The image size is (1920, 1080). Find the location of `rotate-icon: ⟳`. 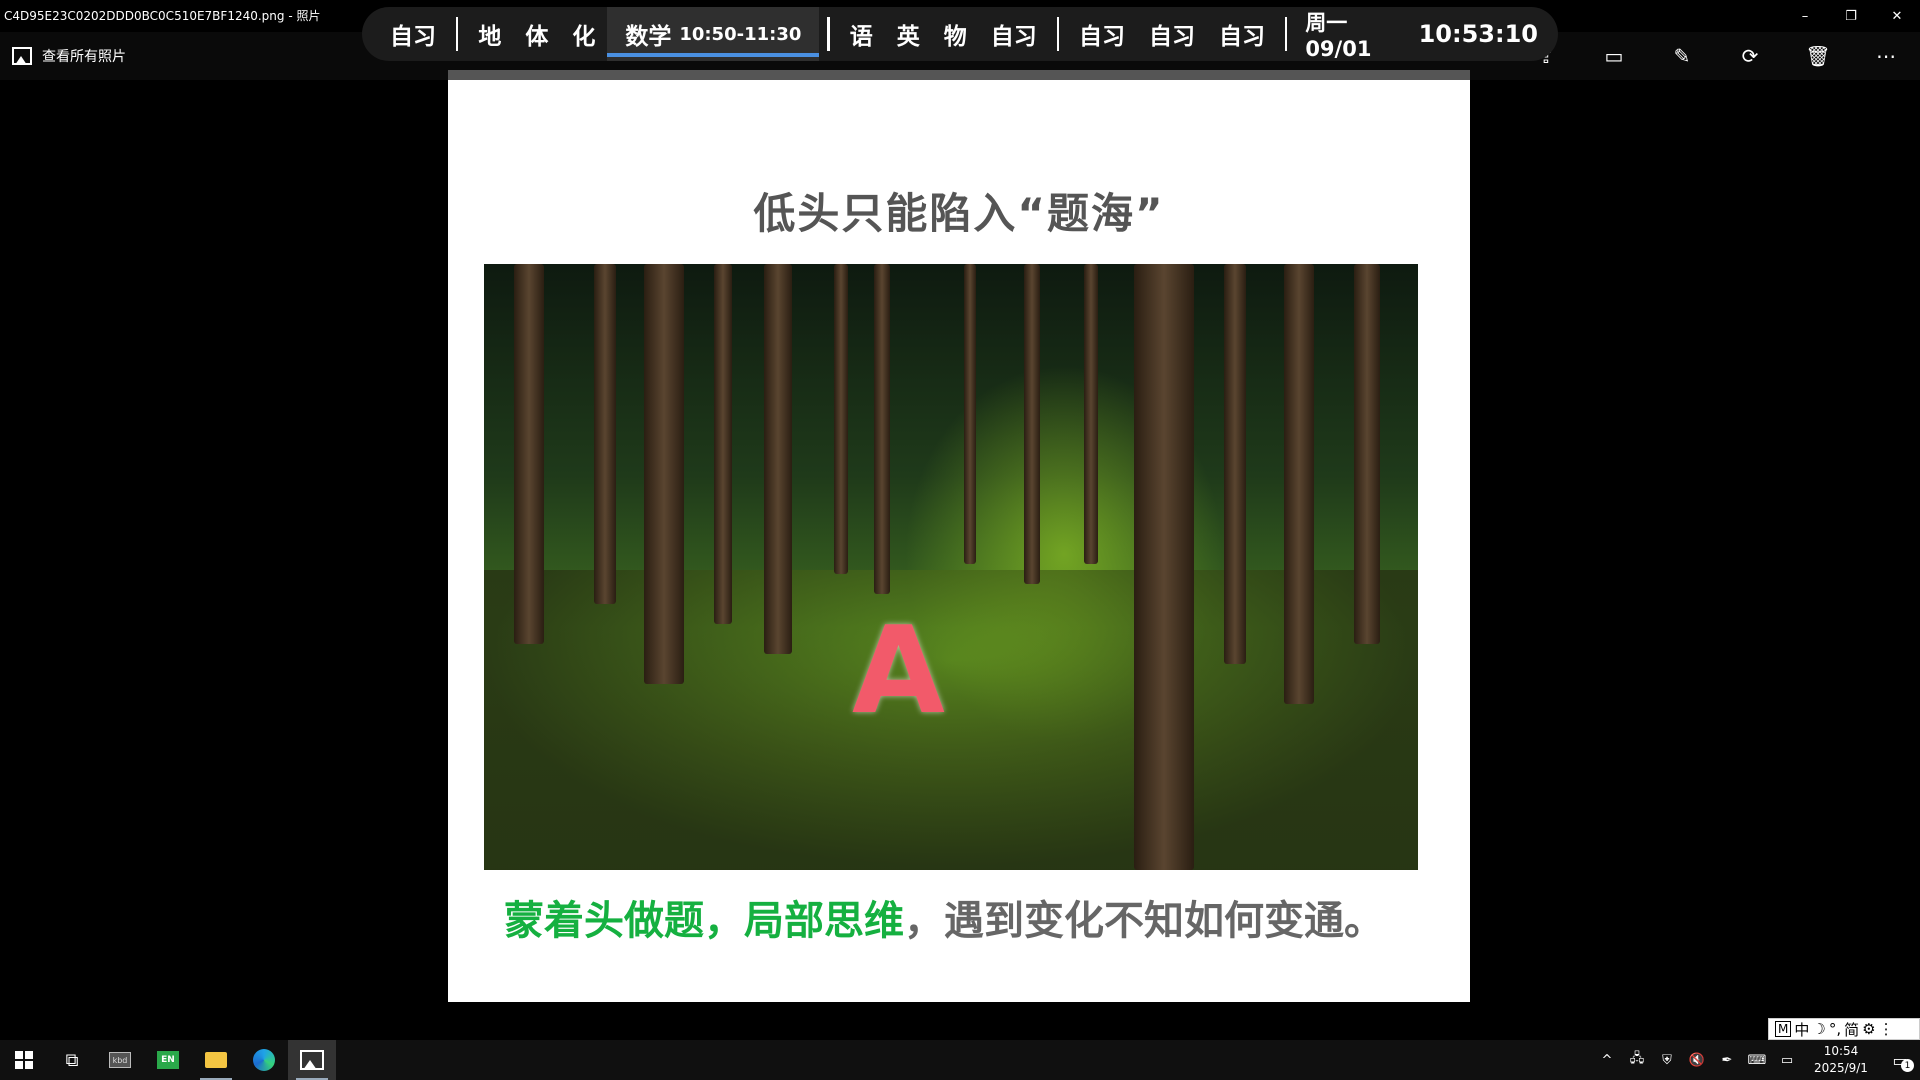

rotate-icon: ⟳ is located at coordinates (1750, 56).